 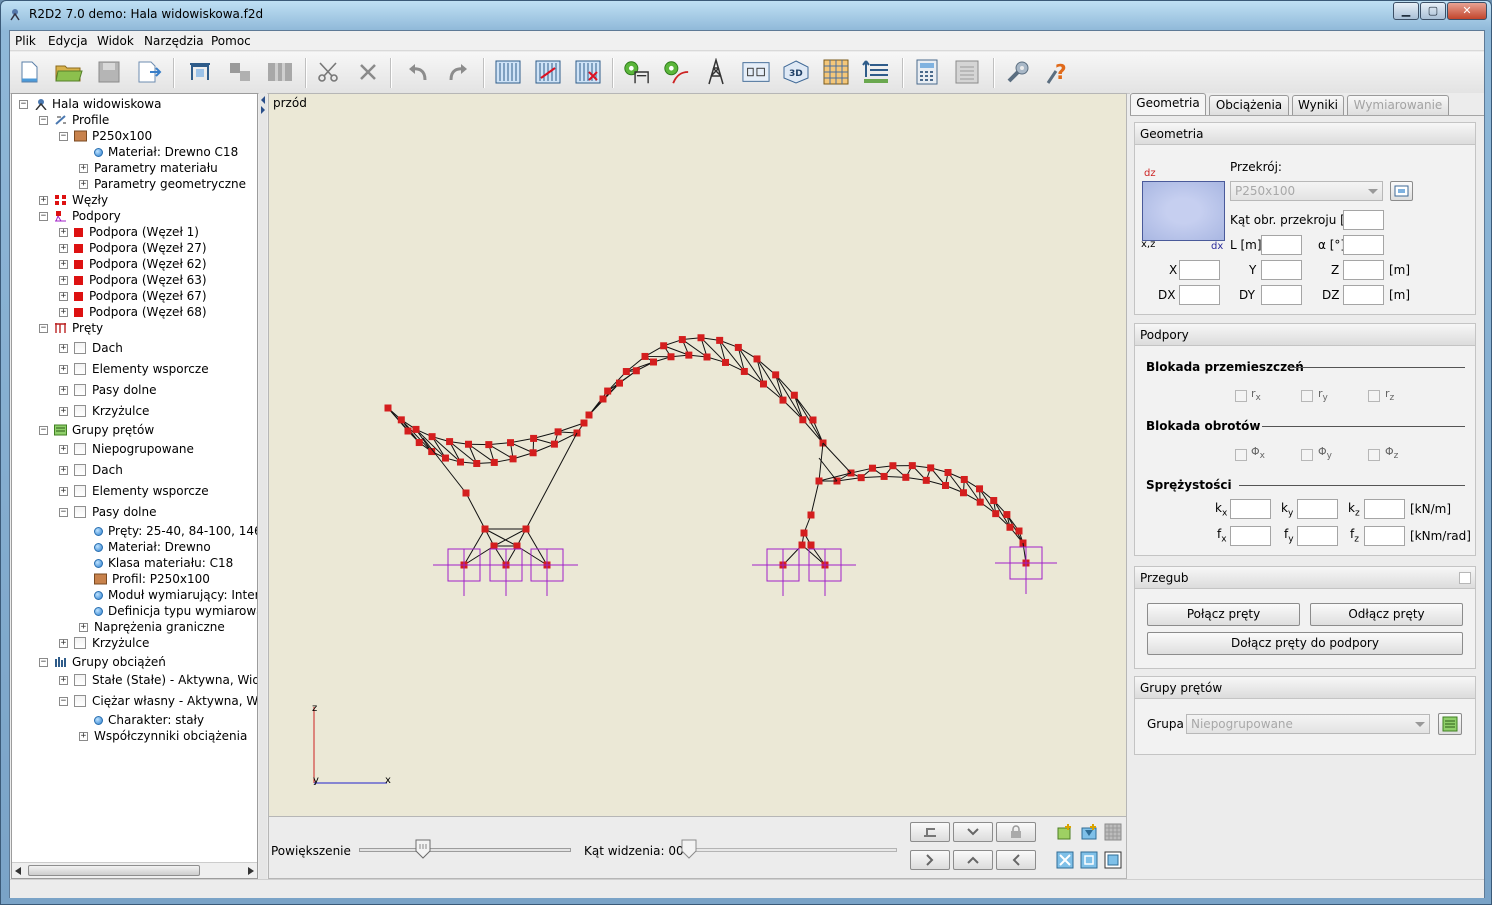 I want to click on tree-node: − Pasy dolne, so click(x=108, y=512).